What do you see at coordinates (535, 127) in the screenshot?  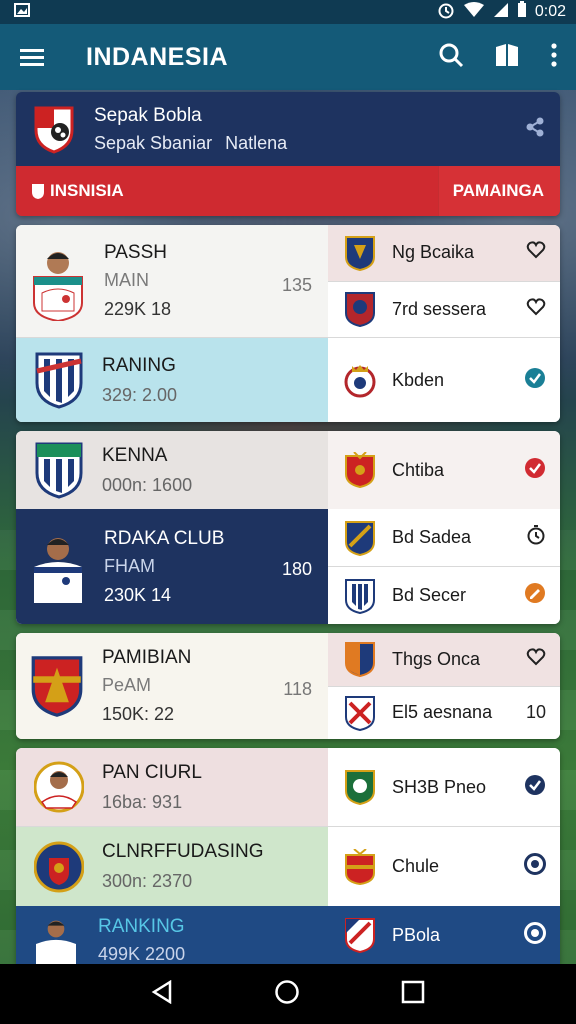 I see `share-icon` at bounding box center [535, 127].